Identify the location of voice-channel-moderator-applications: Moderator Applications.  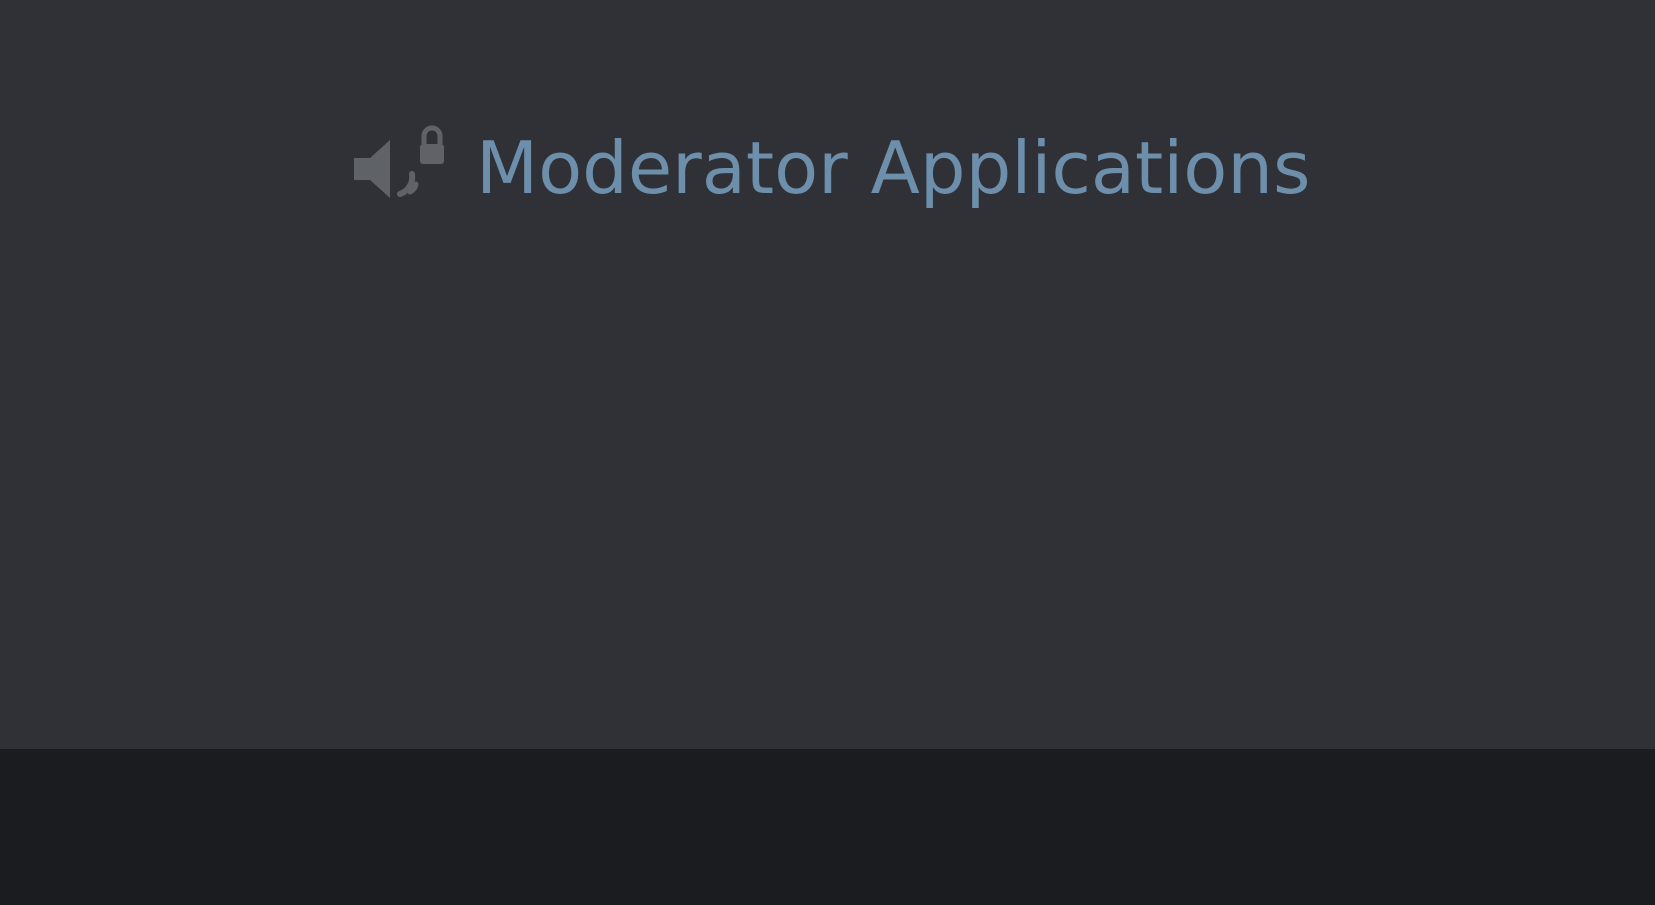
(830, 168).